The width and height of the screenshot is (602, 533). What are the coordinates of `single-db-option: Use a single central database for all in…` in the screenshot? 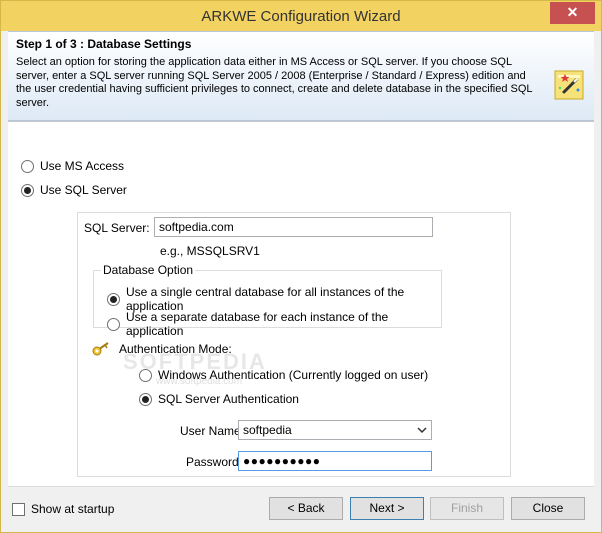 It's located at (274, 299).